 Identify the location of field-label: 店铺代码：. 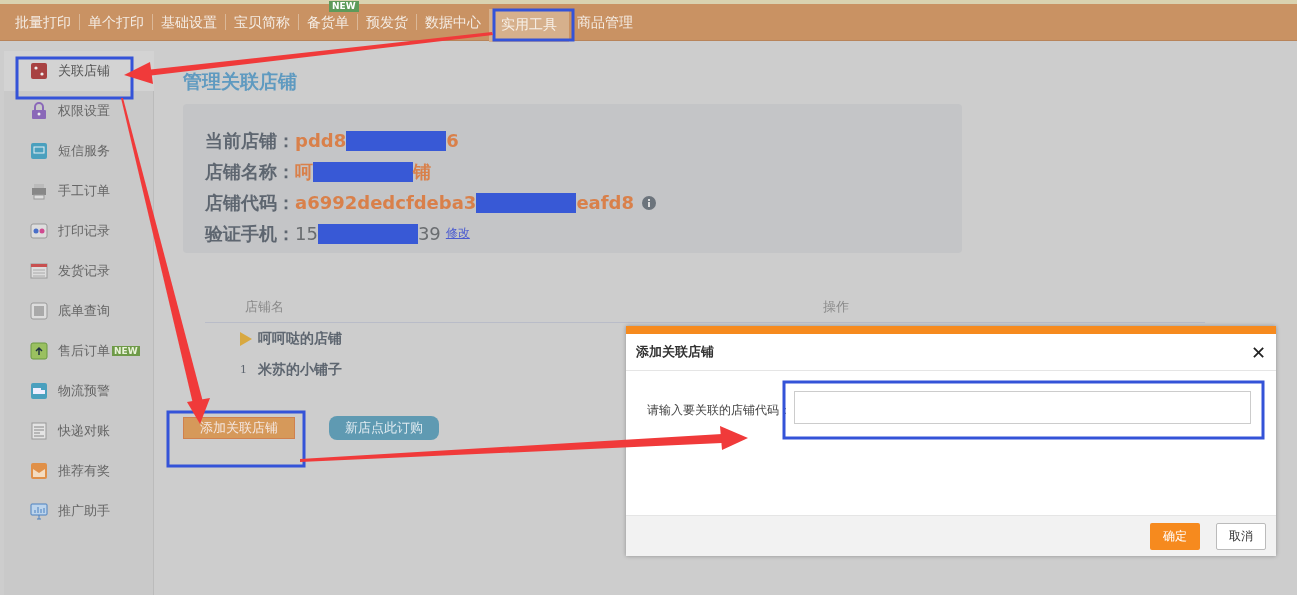
(250, 202).